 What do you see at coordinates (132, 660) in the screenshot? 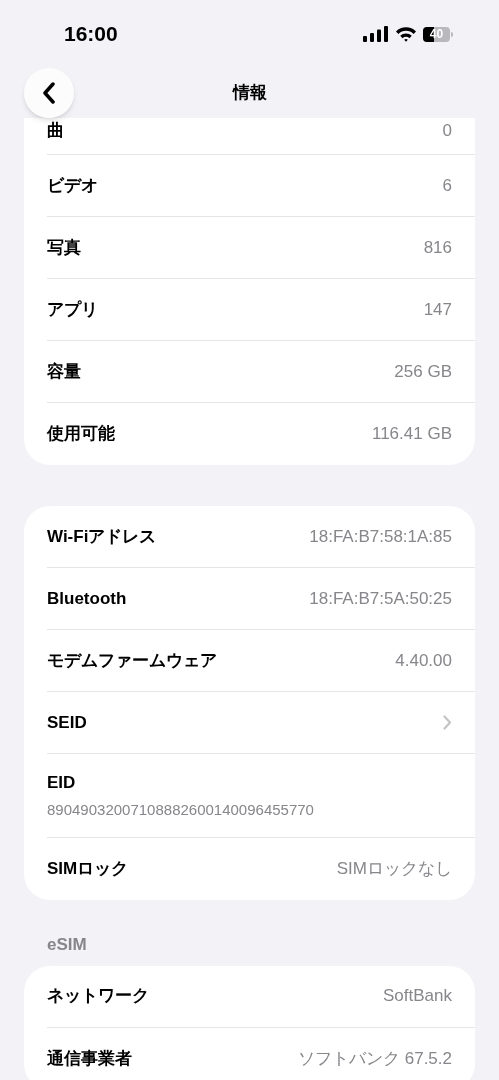
I see `row-label: モデムファームウェア` at bounding box center [132, 660].